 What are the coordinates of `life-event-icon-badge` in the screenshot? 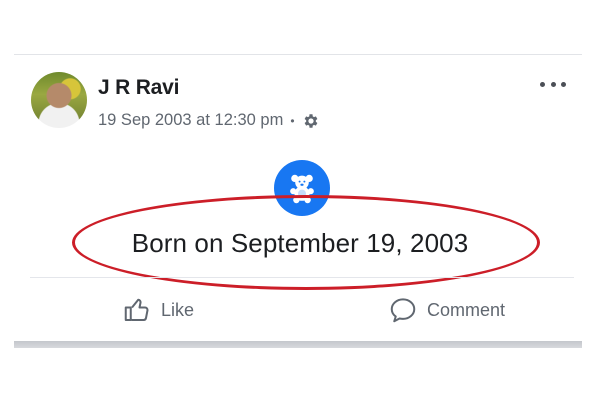 It's located at (302, 188).